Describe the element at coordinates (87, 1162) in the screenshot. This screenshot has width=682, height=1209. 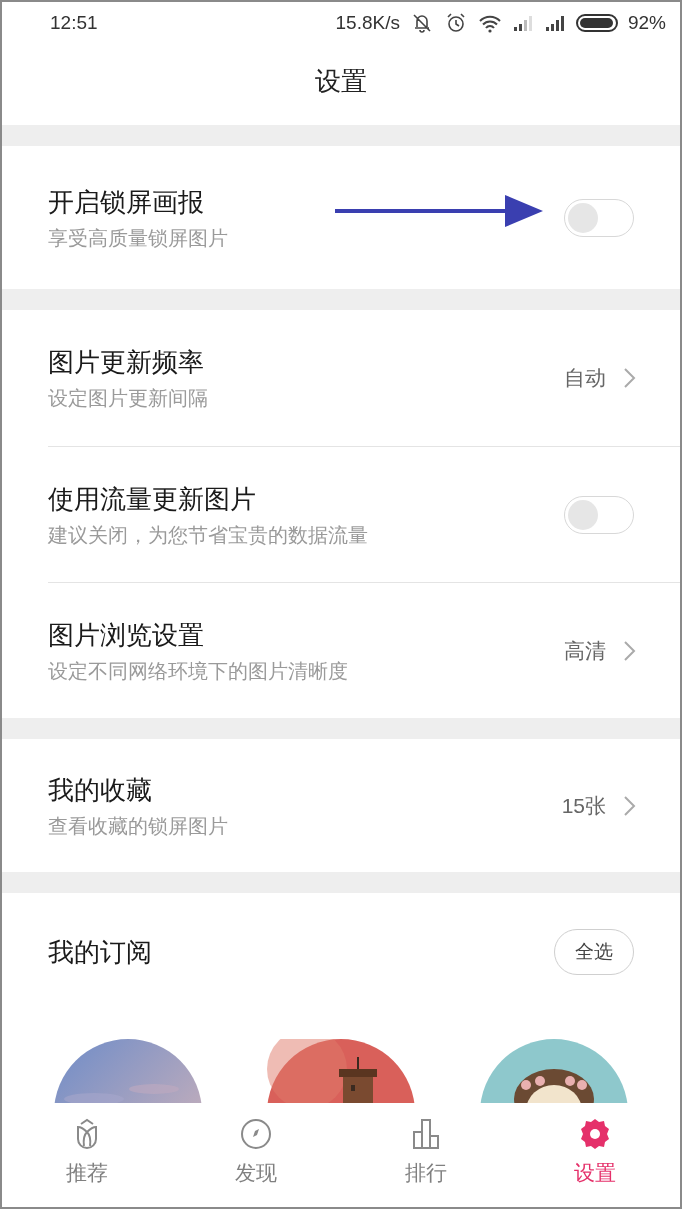
I see `nav-tab: 推荐` at that location.